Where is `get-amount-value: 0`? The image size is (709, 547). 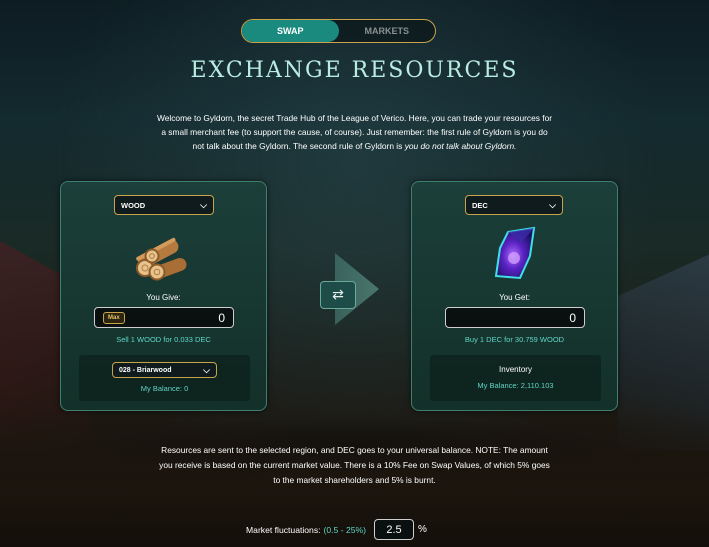
get-amount-value: 0 is located at coordinates (572, 317).